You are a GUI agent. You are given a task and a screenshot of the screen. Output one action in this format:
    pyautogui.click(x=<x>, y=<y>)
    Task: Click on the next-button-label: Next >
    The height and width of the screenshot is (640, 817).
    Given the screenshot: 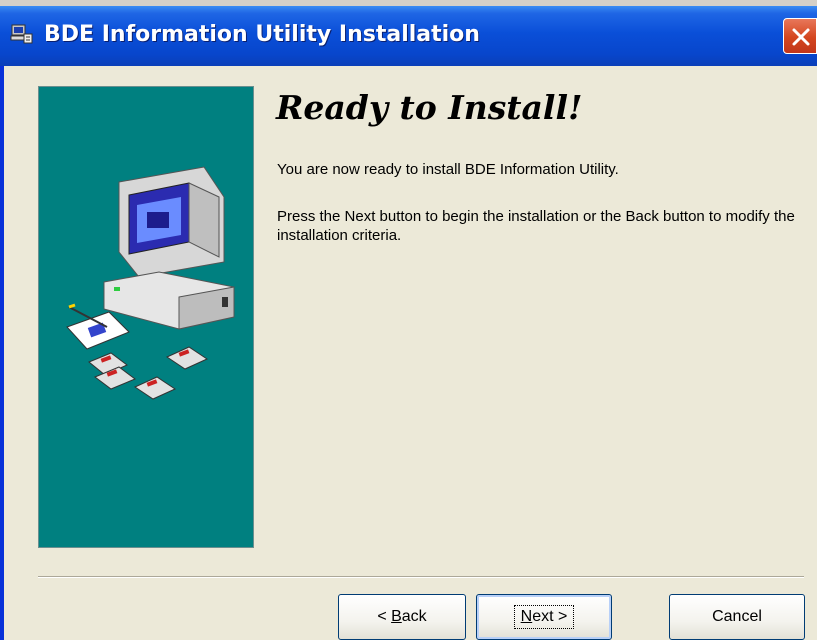 What is the action you would take?
    pyautogui.click(x=544, y=617)
    